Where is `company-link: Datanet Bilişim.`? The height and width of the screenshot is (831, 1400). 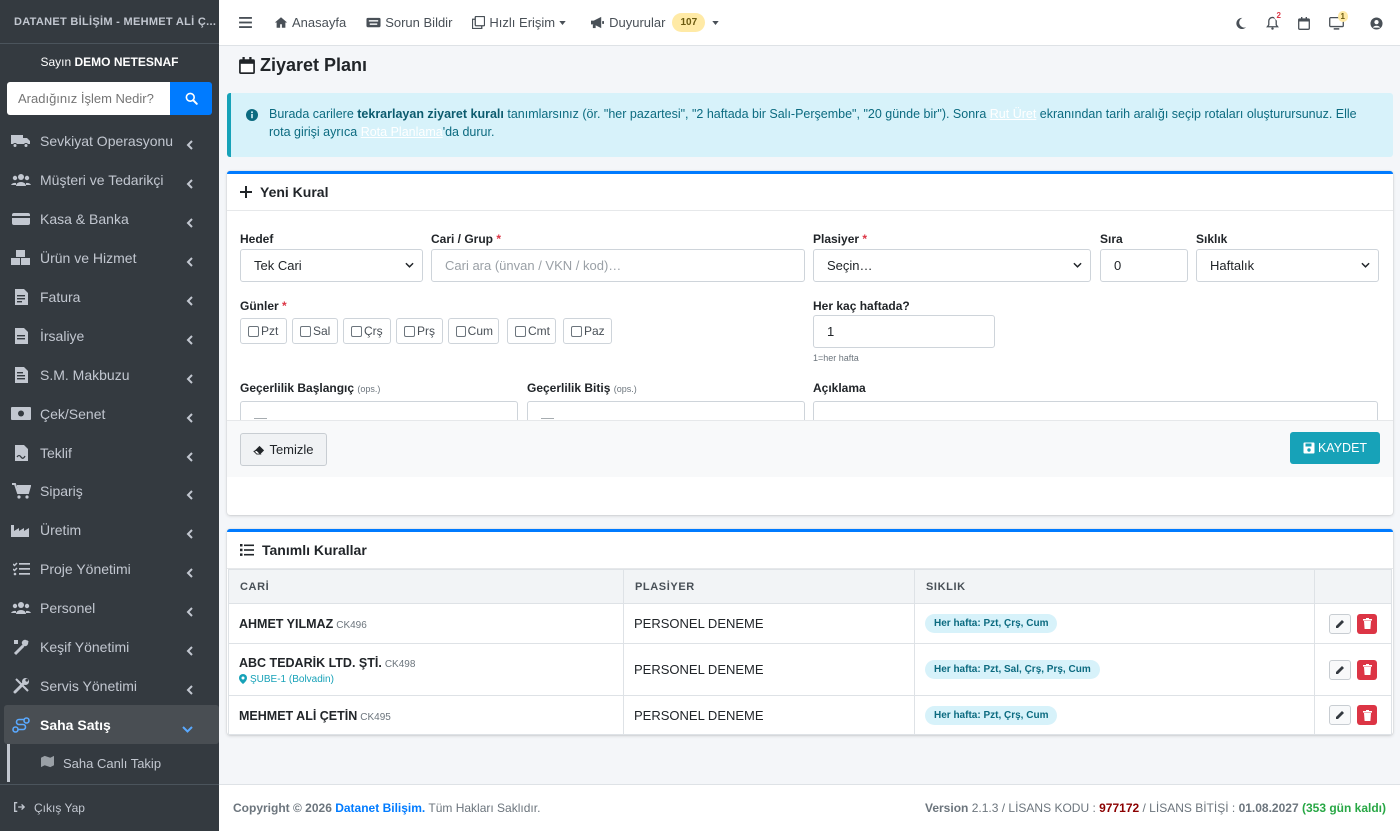
company-link: Datanet Bilişim. is located at coordinates (380, 808).